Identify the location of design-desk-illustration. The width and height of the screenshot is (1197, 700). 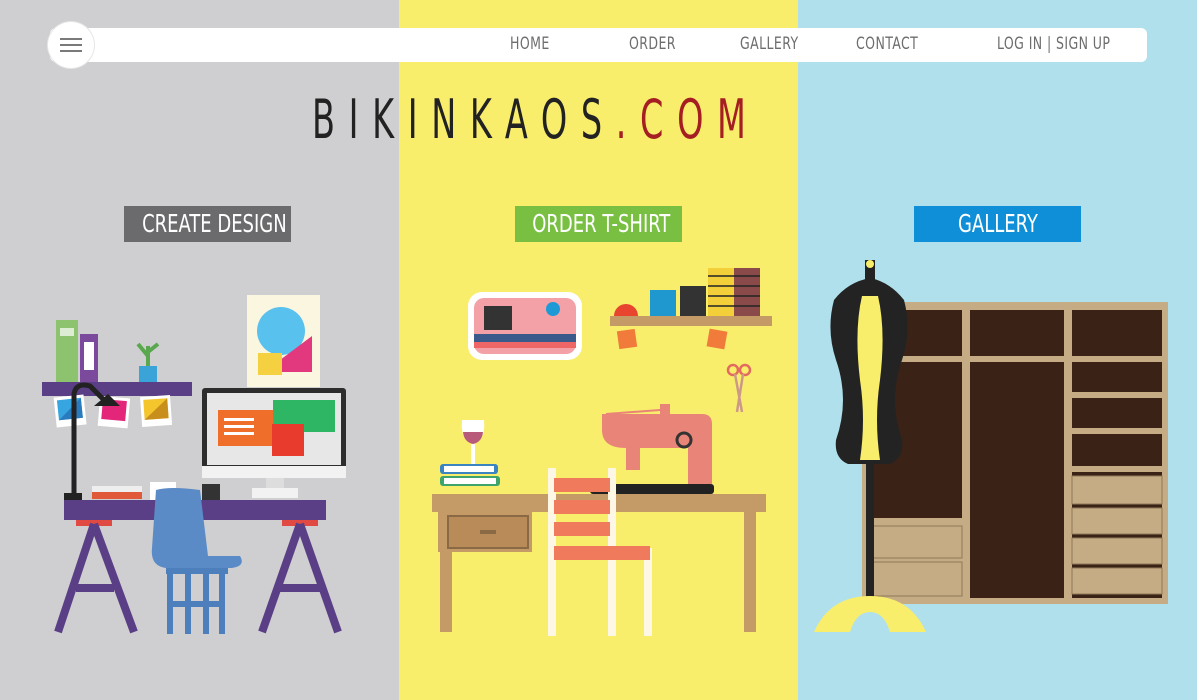
(194, 464).